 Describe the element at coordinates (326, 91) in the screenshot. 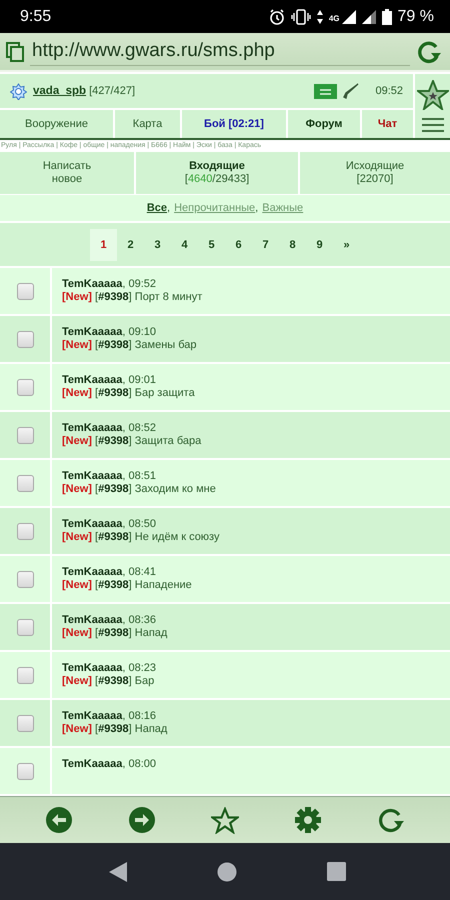

I see `mail-icon` at that location.